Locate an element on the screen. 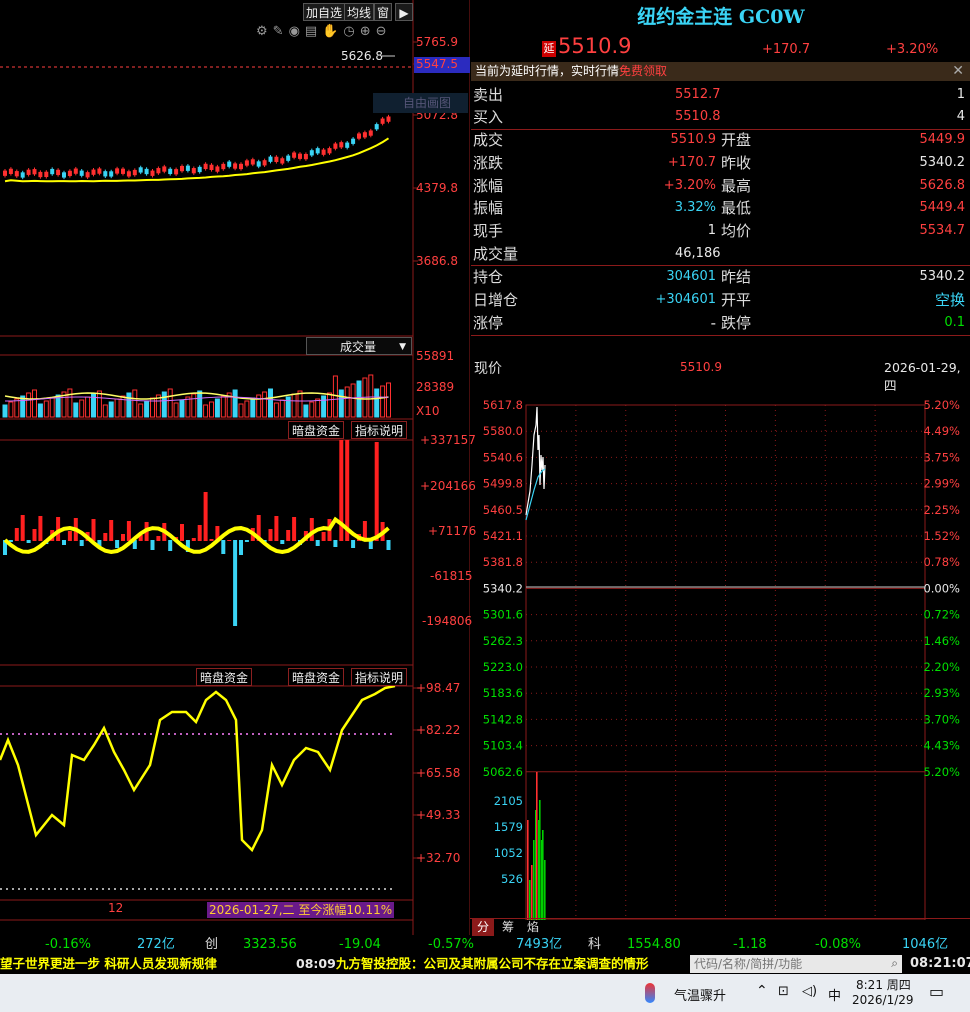 This screenshot has height=1012, width=970. delay-badge: 延 is located at coordinates (549, 49).